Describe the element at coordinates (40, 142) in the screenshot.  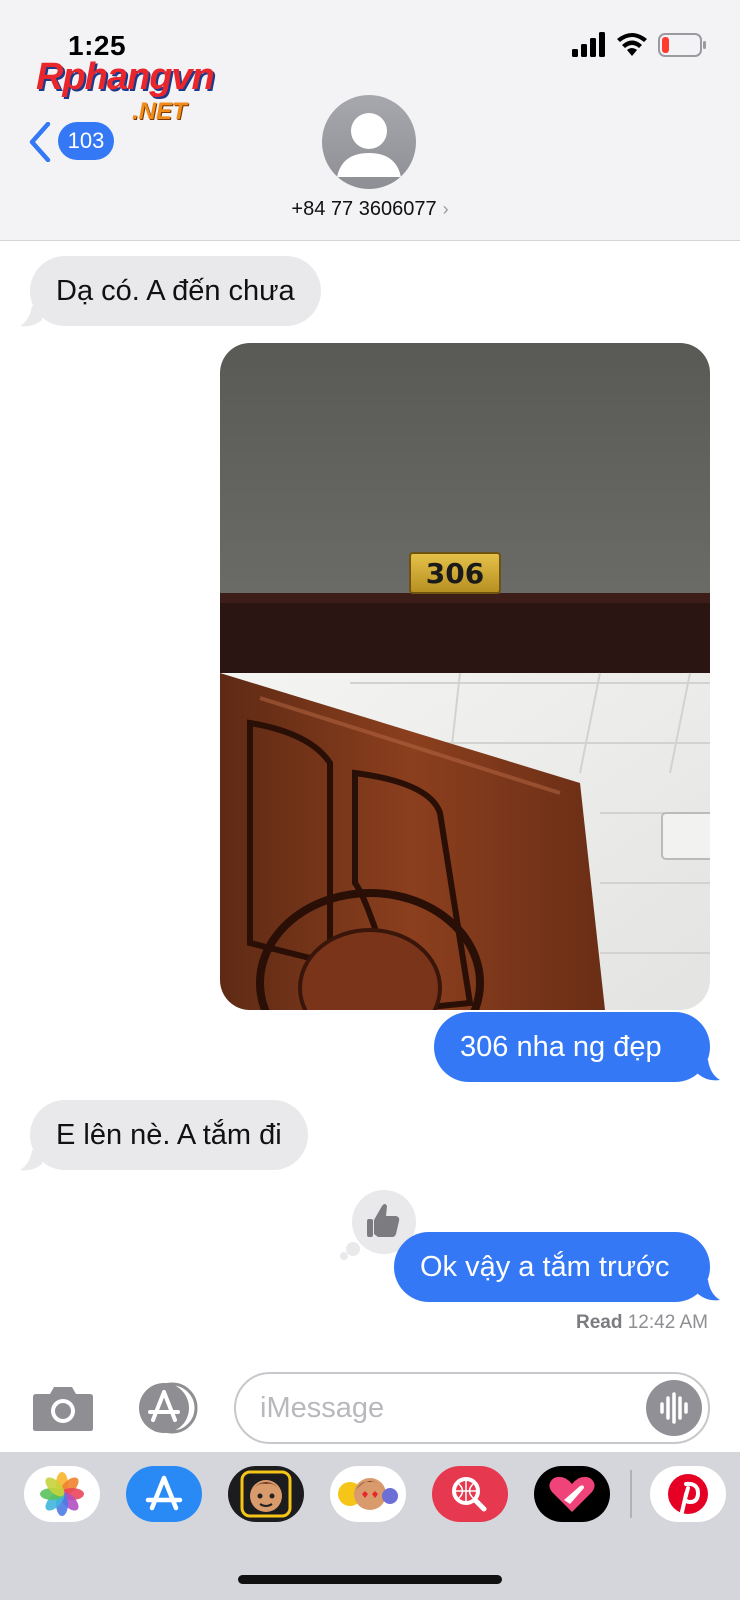
I see `chevron-left-icon` at that location.